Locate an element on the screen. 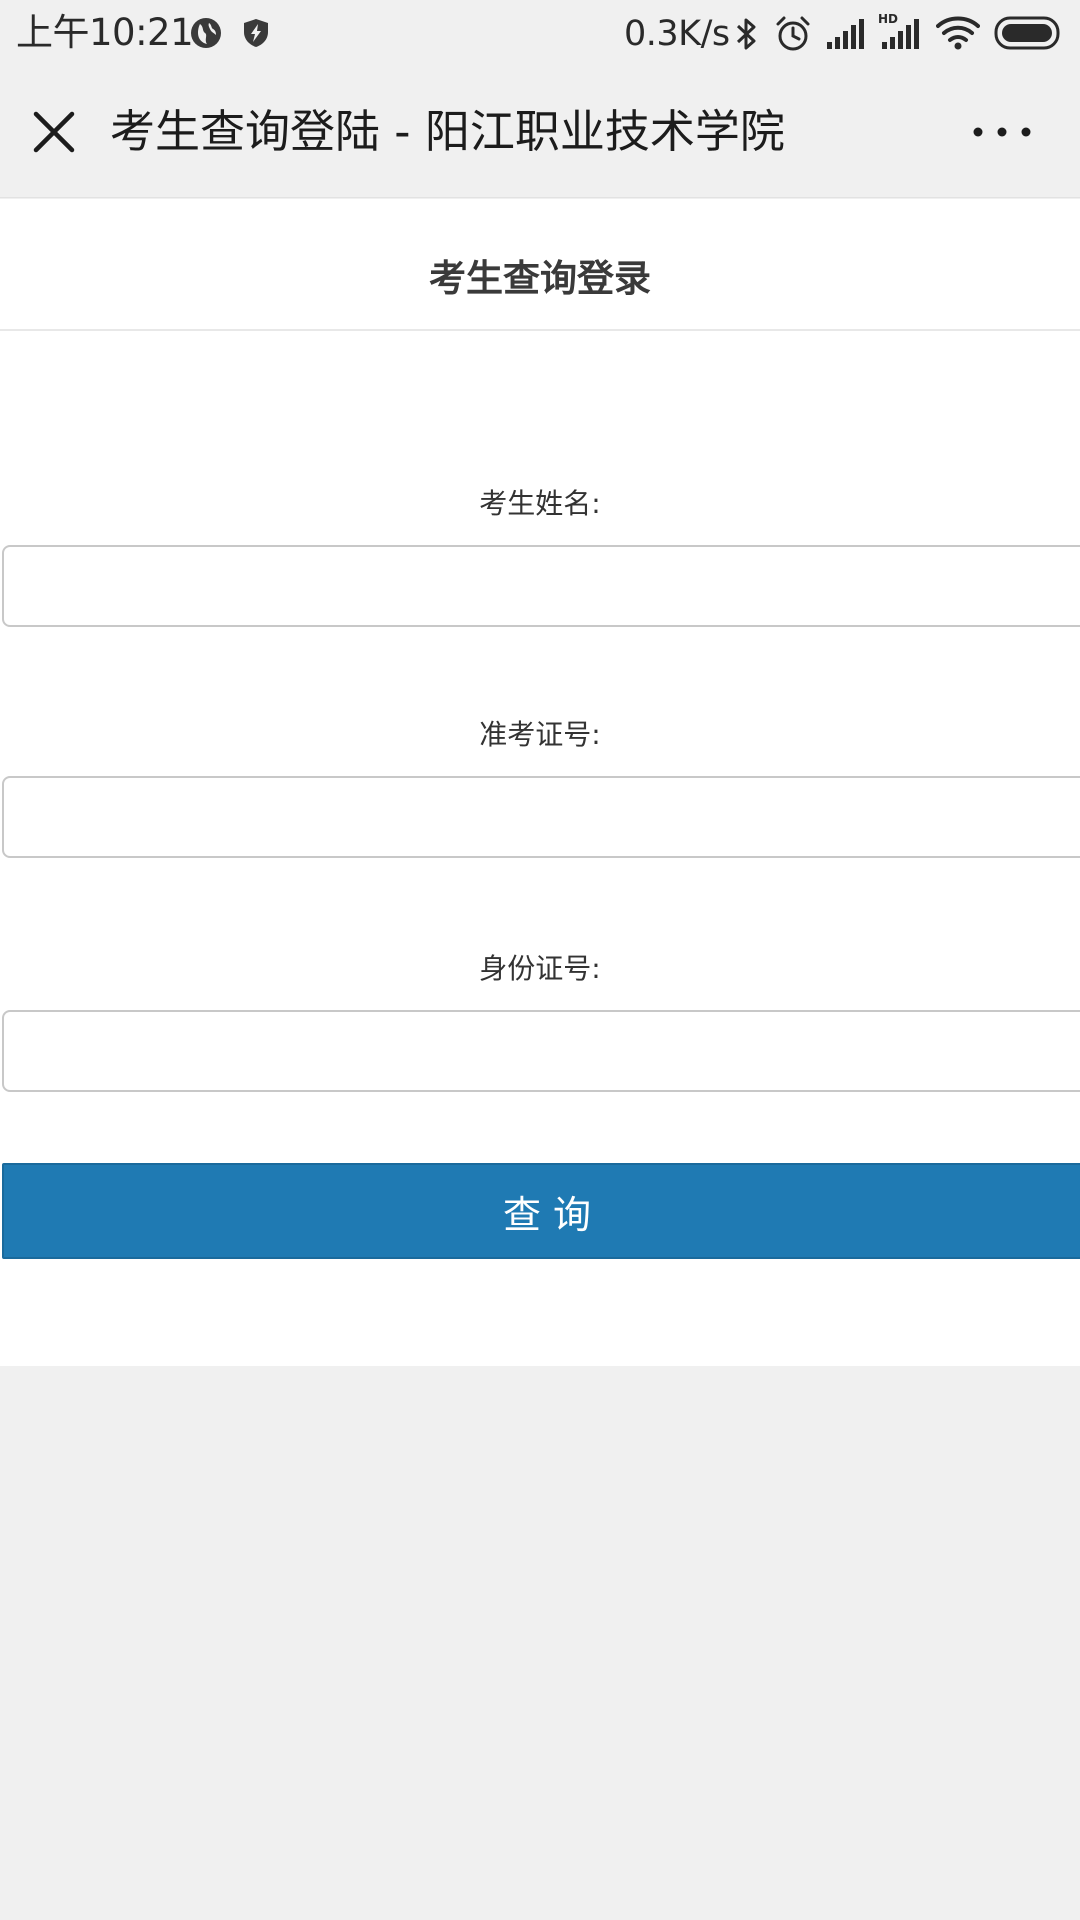 The width and height of the screenshot is (1080, 1920). close-icon is located at coordinates (54, 132).